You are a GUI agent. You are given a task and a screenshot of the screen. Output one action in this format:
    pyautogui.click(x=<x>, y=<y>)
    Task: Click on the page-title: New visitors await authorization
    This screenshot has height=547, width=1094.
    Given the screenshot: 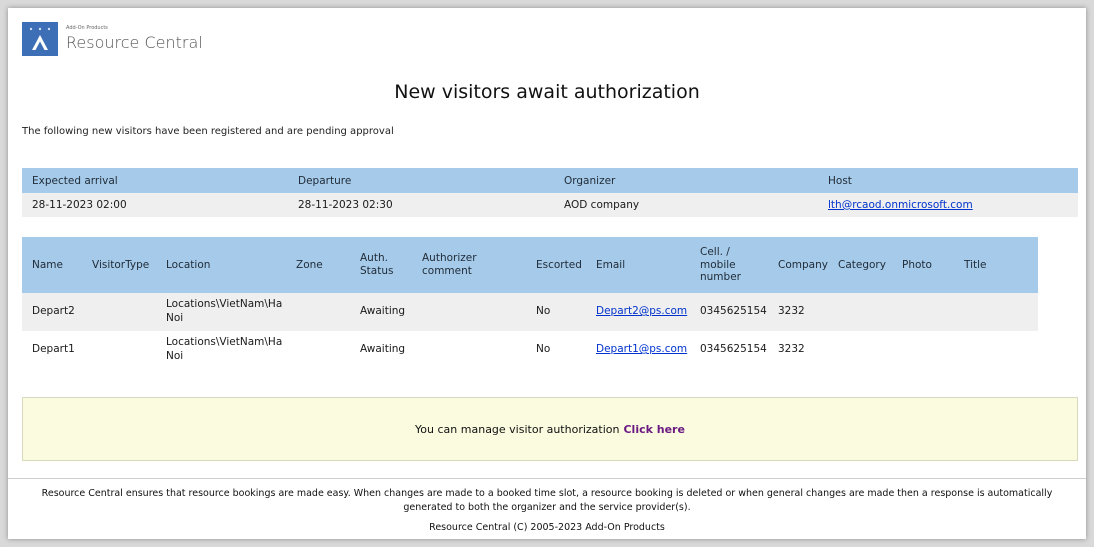 What is the action you would take?
    pyautogui.click(x=547, y=92)
    